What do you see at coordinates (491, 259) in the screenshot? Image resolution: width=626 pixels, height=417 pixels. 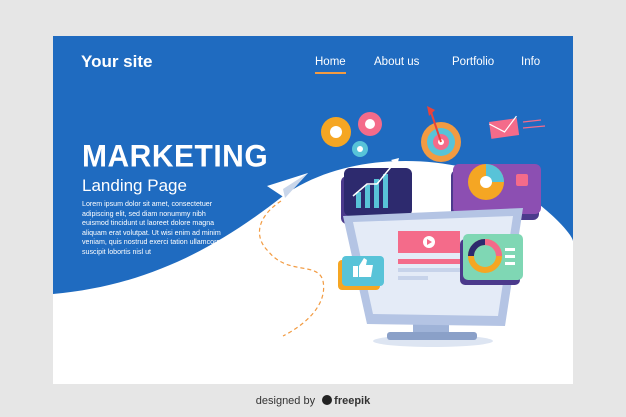 I see `donut-chart-card` at bounding box center [491, 259].